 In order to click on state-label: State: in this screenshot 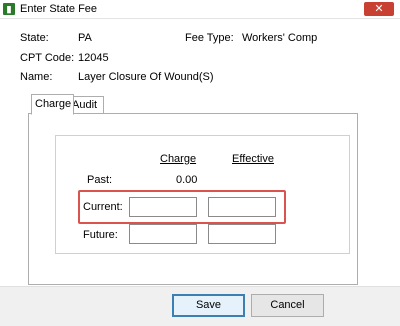, I will do `click(34, 38)`.